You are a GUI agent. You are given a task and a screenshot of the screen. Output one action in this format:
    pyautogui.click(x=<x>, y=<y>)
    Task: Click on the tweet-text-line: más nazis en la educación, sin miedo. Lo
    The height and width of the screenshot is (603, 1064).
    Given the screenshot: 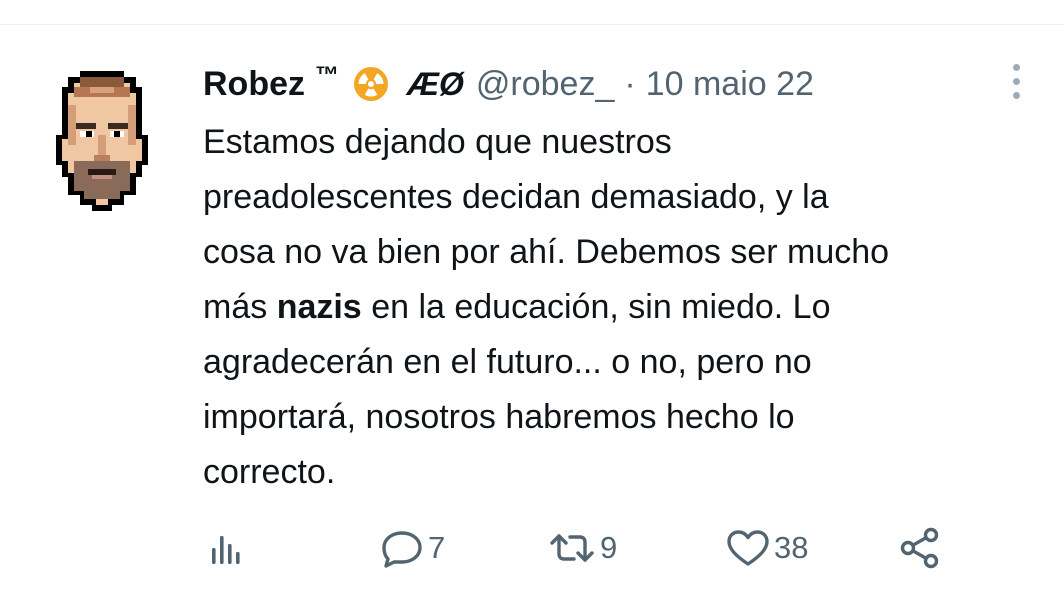 What is the action you would take?
    pyautogui.click(x=618, y=307)
    